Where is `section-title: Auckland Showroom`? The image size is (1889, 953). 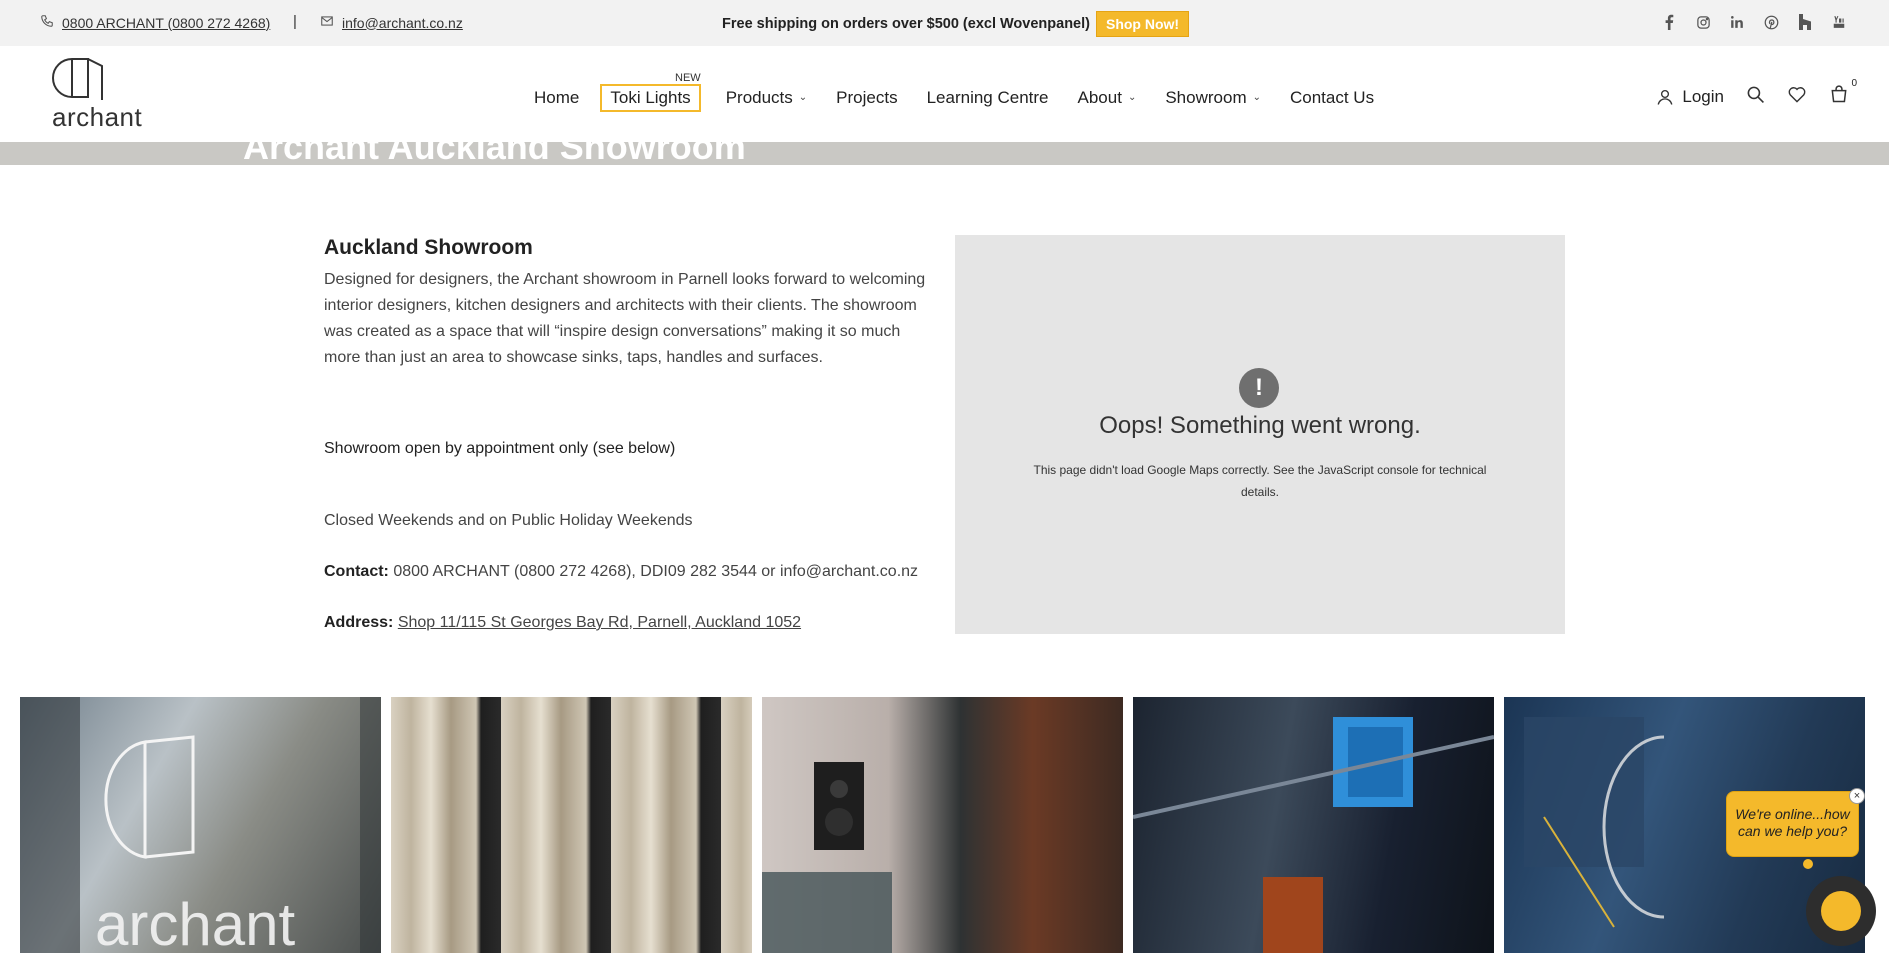
section-title: Auckland Showroom is located at coordinates (428, 247).